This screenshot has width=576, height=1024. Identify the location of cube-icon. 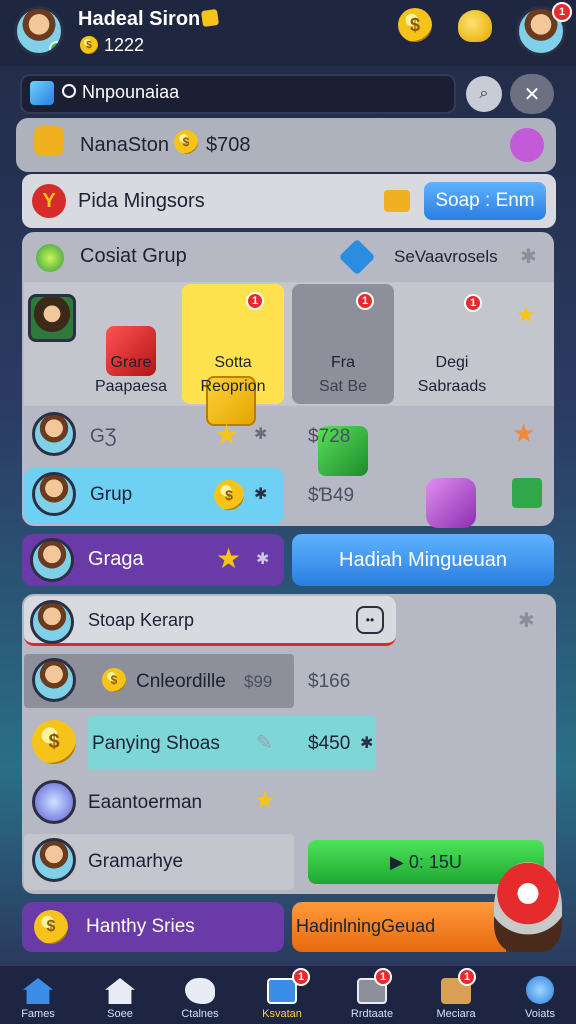
(42, 93).